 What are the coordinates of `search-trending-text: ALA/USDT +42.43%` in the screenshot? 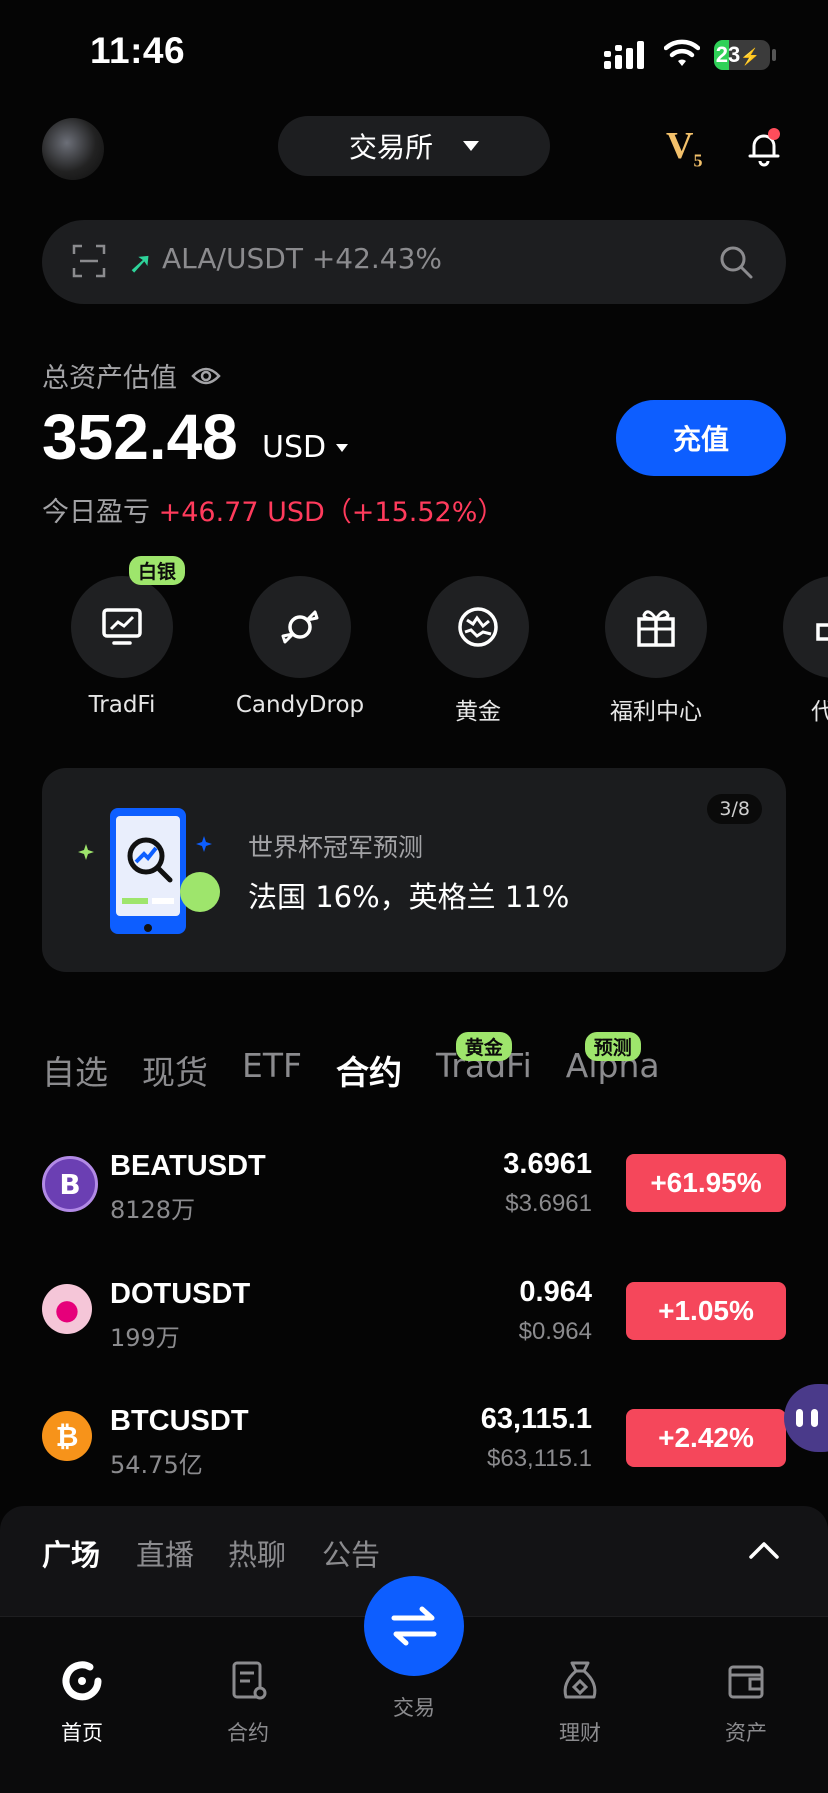 It's located at (302, 258).